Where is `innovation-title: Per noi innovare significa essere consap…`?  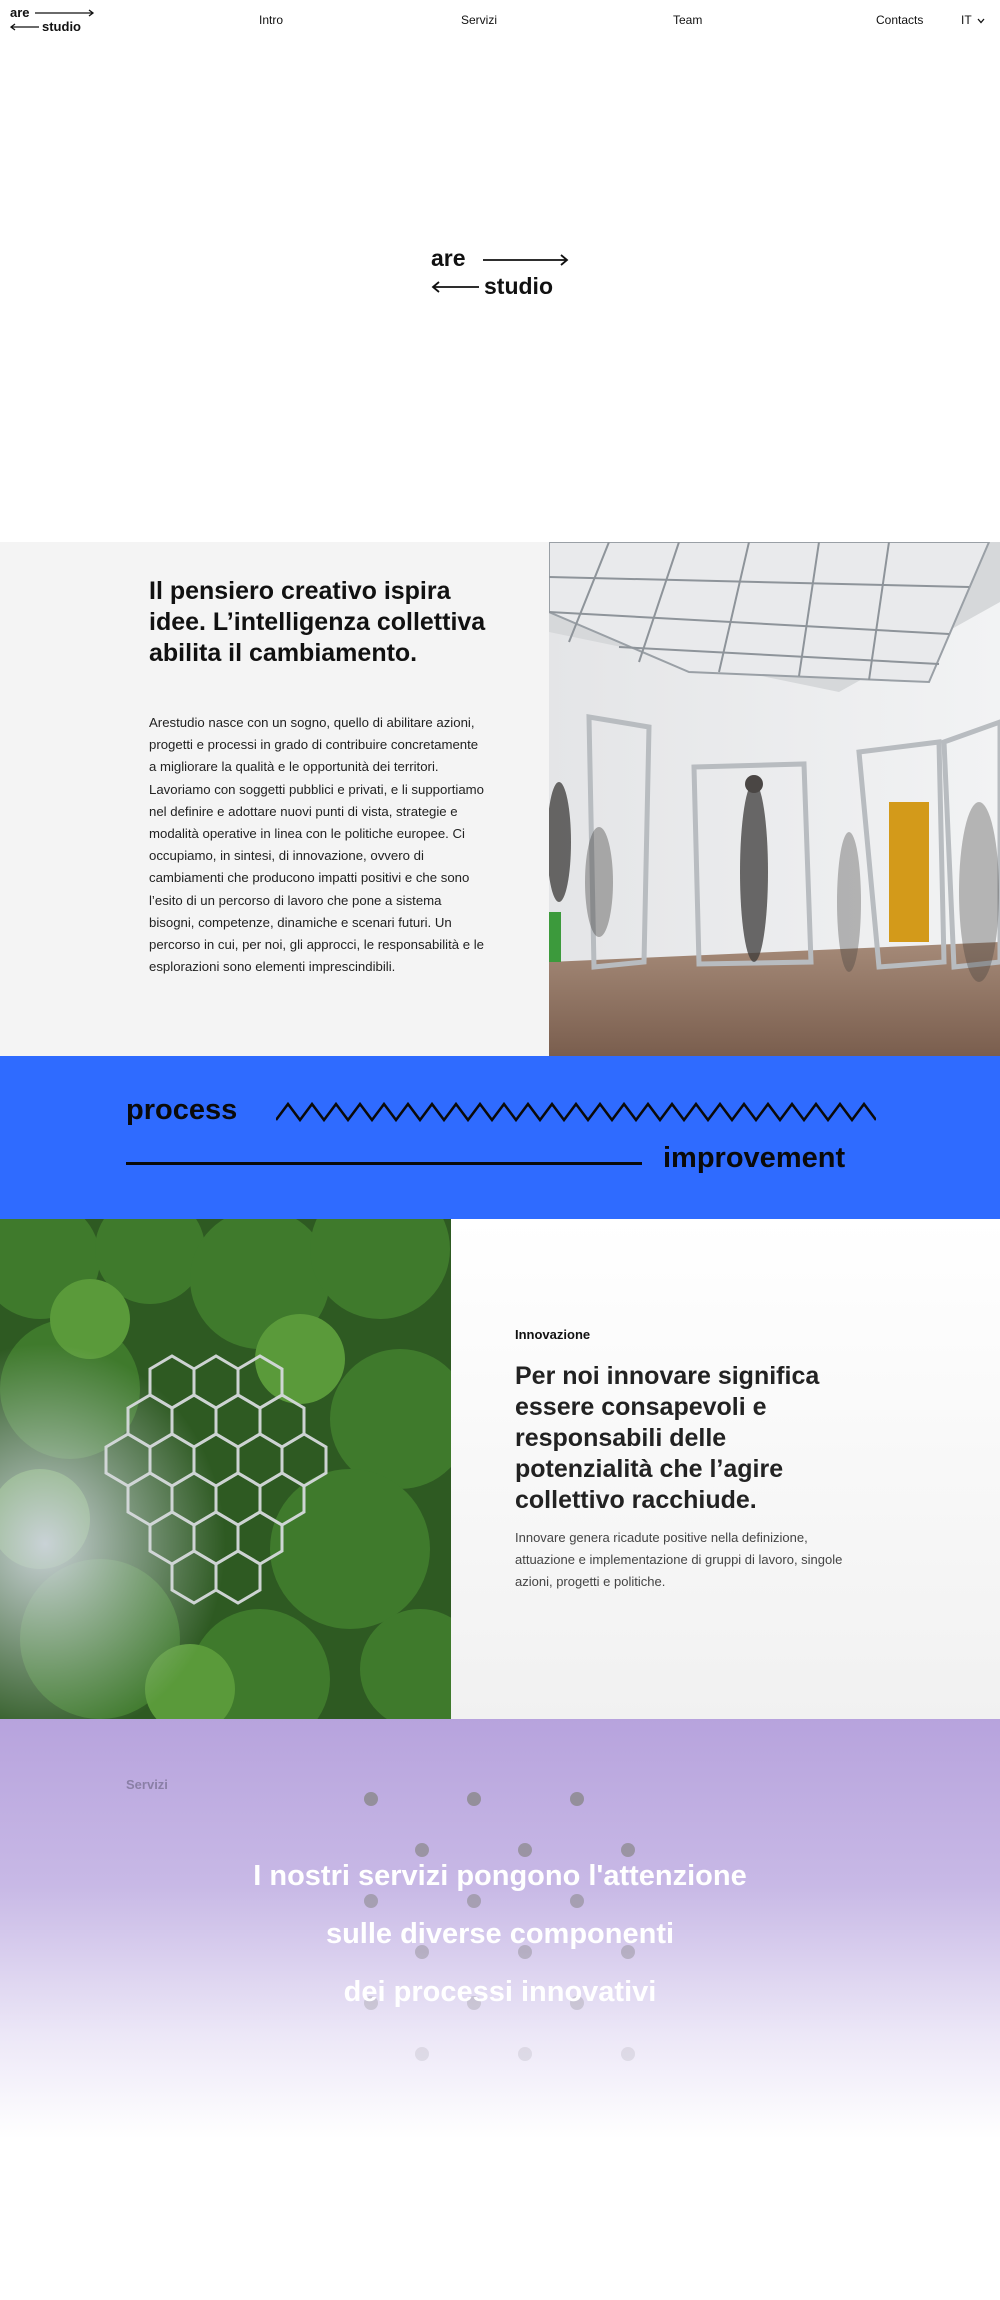 innovation-title: Per noi innovare significa essere consap… is located at coordinates (667, 1438).